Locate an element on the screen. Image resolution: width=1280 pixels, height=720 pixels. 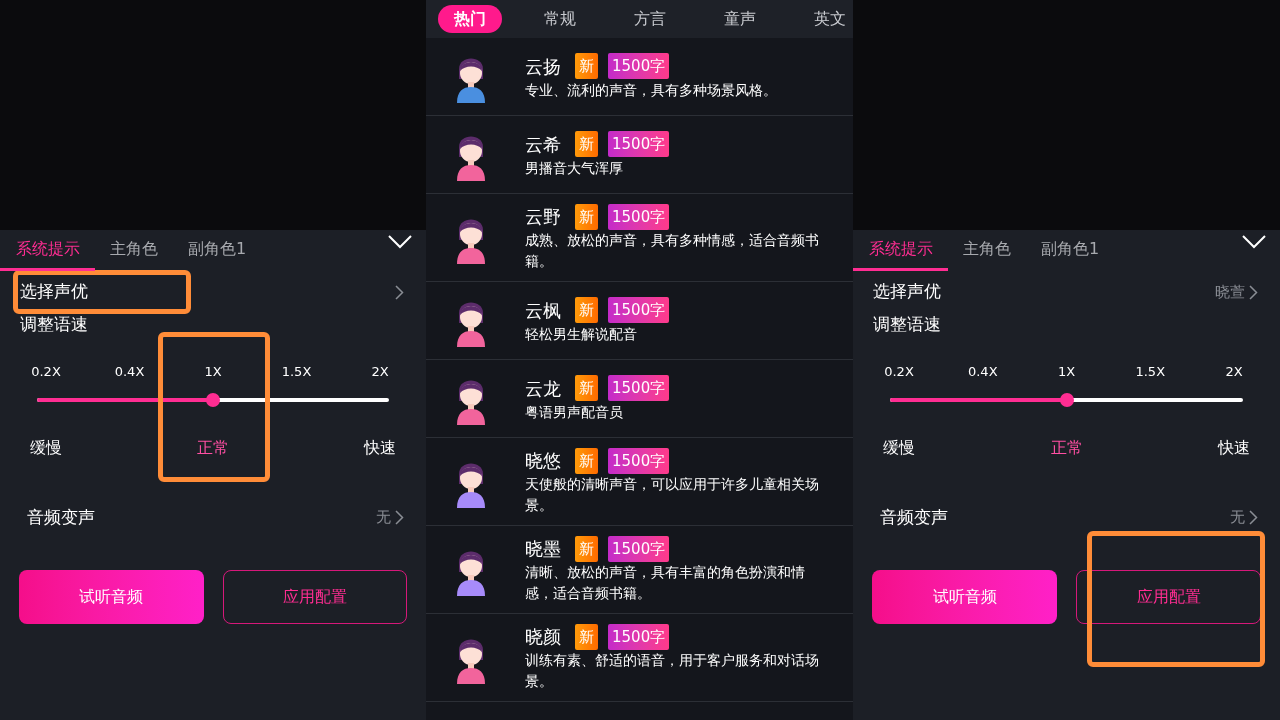
voice-description: 男播音大气浑厚 is located at coordinates (574, 168).